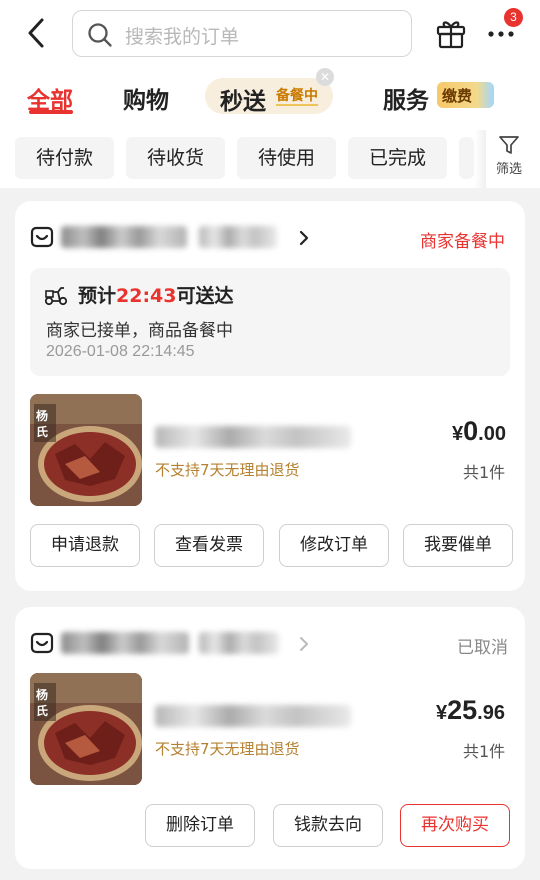 The width and height of the screenshot is (540, 880). Describe the element at coordinates (470, 710) in the screenshot. I see `order-price: ¥25.96` at that location.